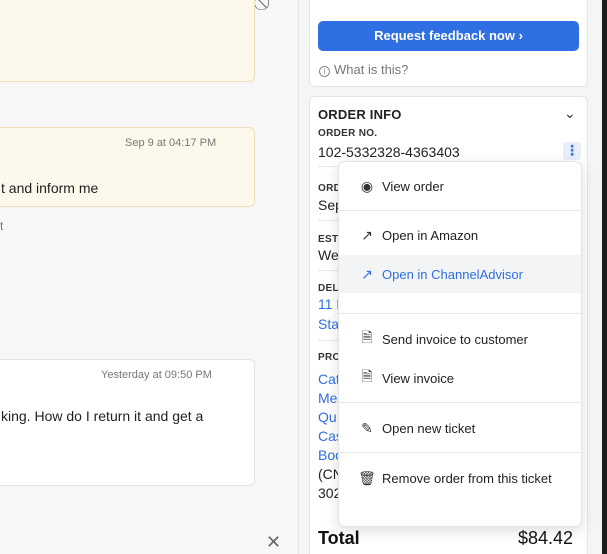  Describe the element at coordinates (328, 288) in the screenshot. I see `delivery-label: DEL` at that location.